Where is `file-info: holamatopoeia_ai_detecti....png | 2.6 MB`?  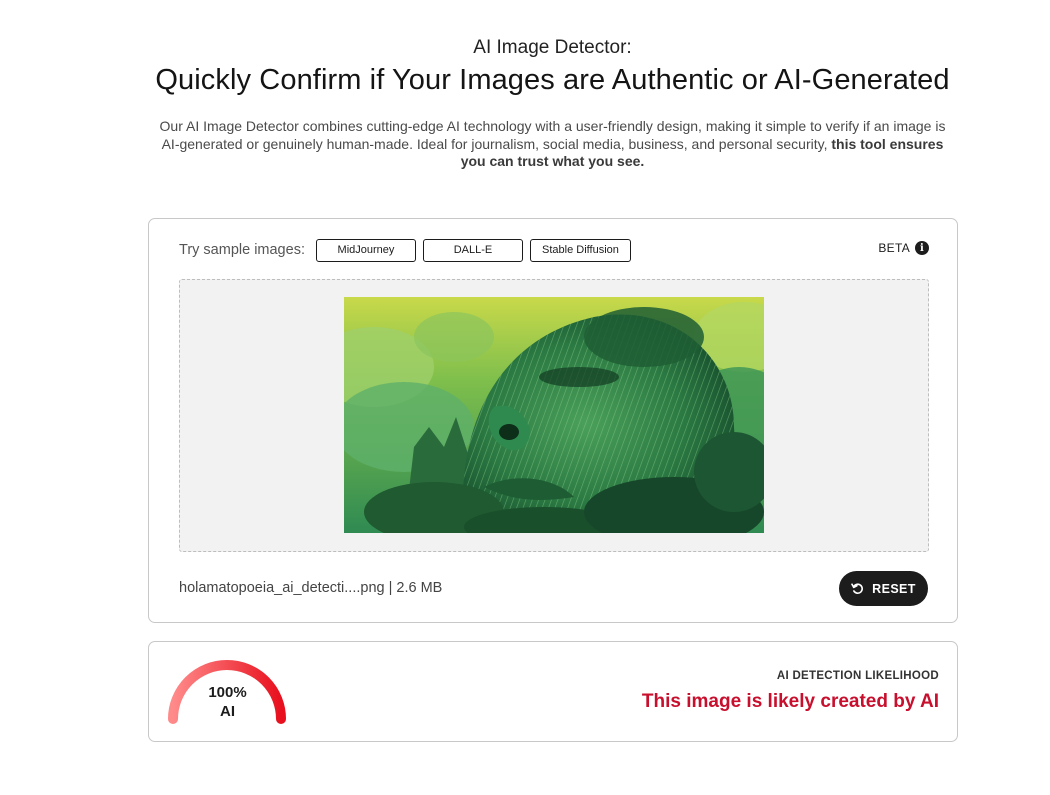
file-info: holamatopoeia_ai_detecti....png | 2.6 MB is located at coordinates (311, 588).